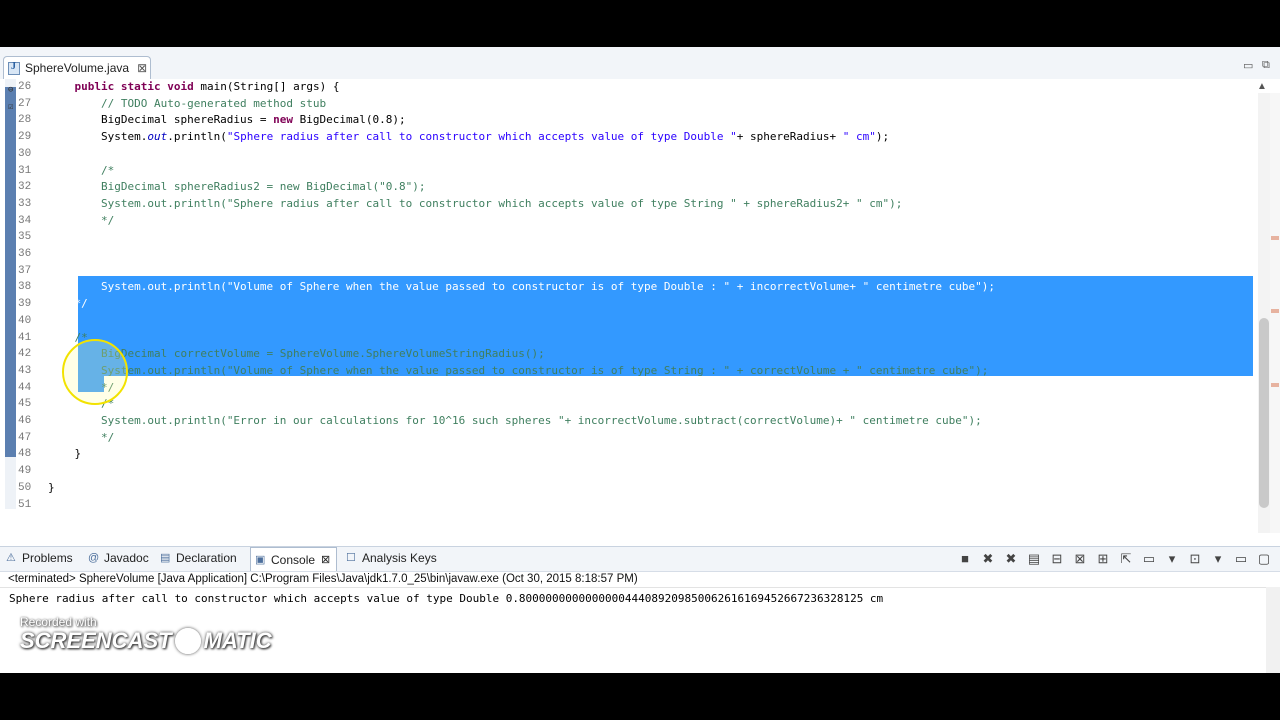  What do you see at coordinates (25, 471) in the screenshot?
I see `line-number: 49` at bounding box center [25, 471].